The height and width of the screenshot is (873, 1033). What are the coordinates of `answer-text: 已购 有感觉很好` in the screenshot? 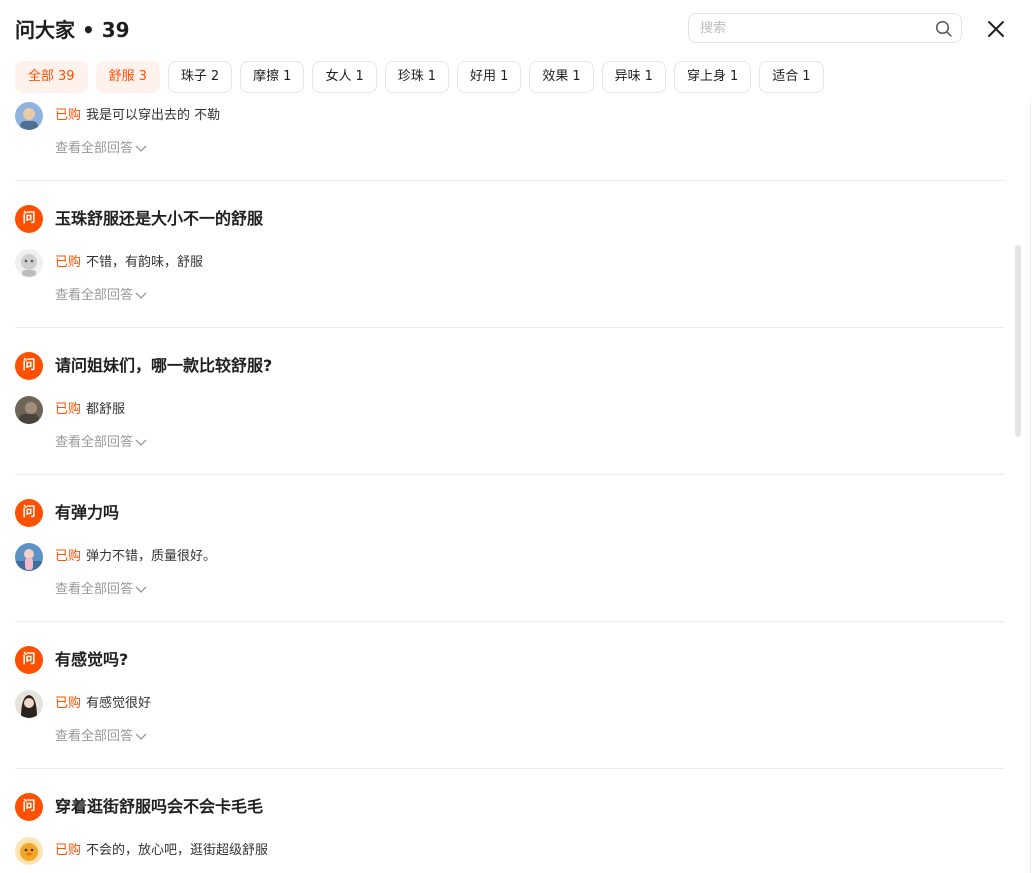 It's located at (103, 704).